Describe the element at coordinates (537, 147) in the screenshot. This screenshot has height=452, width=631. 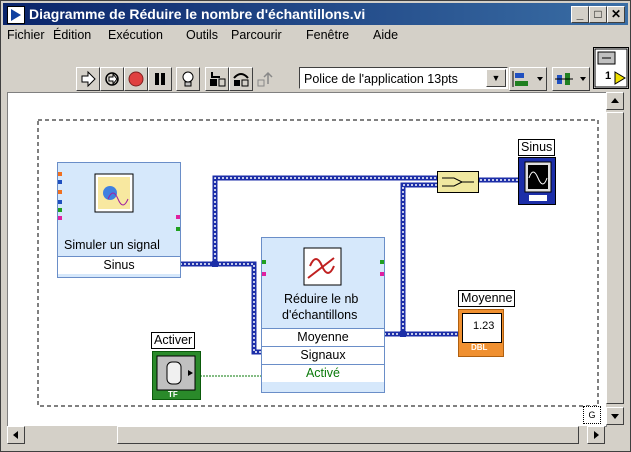
I see `sinus-indicator-label: Sinus` at that location.